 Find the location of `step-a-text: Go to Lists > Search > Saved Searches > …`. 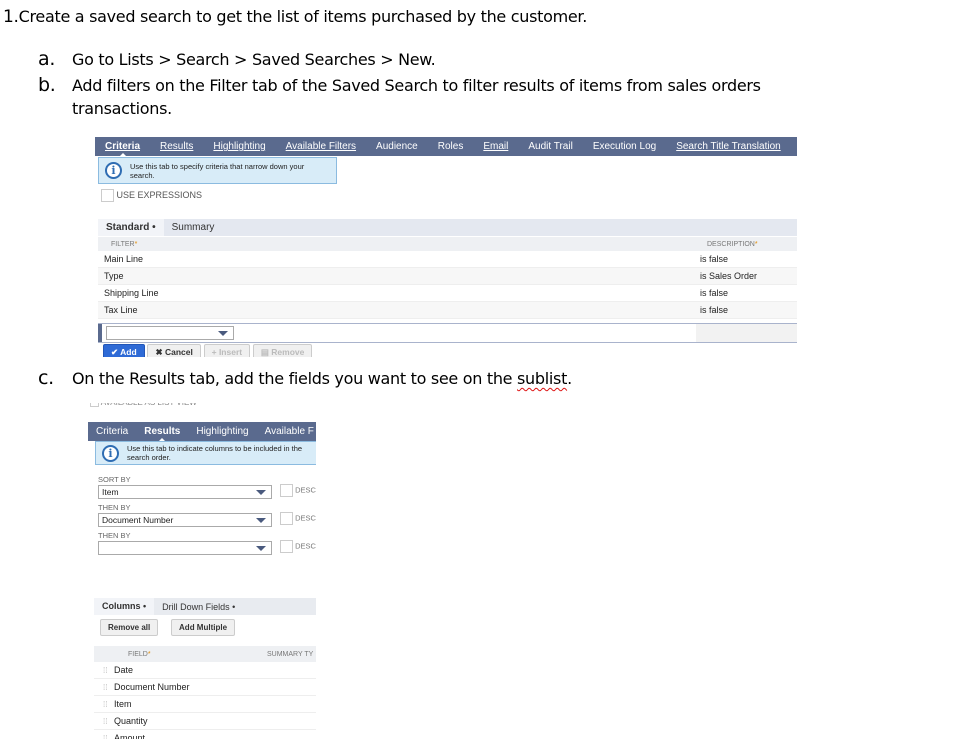

step-a-text: Go to Lists > Search > Saved Searches > … is located at coordinates (254, 59).